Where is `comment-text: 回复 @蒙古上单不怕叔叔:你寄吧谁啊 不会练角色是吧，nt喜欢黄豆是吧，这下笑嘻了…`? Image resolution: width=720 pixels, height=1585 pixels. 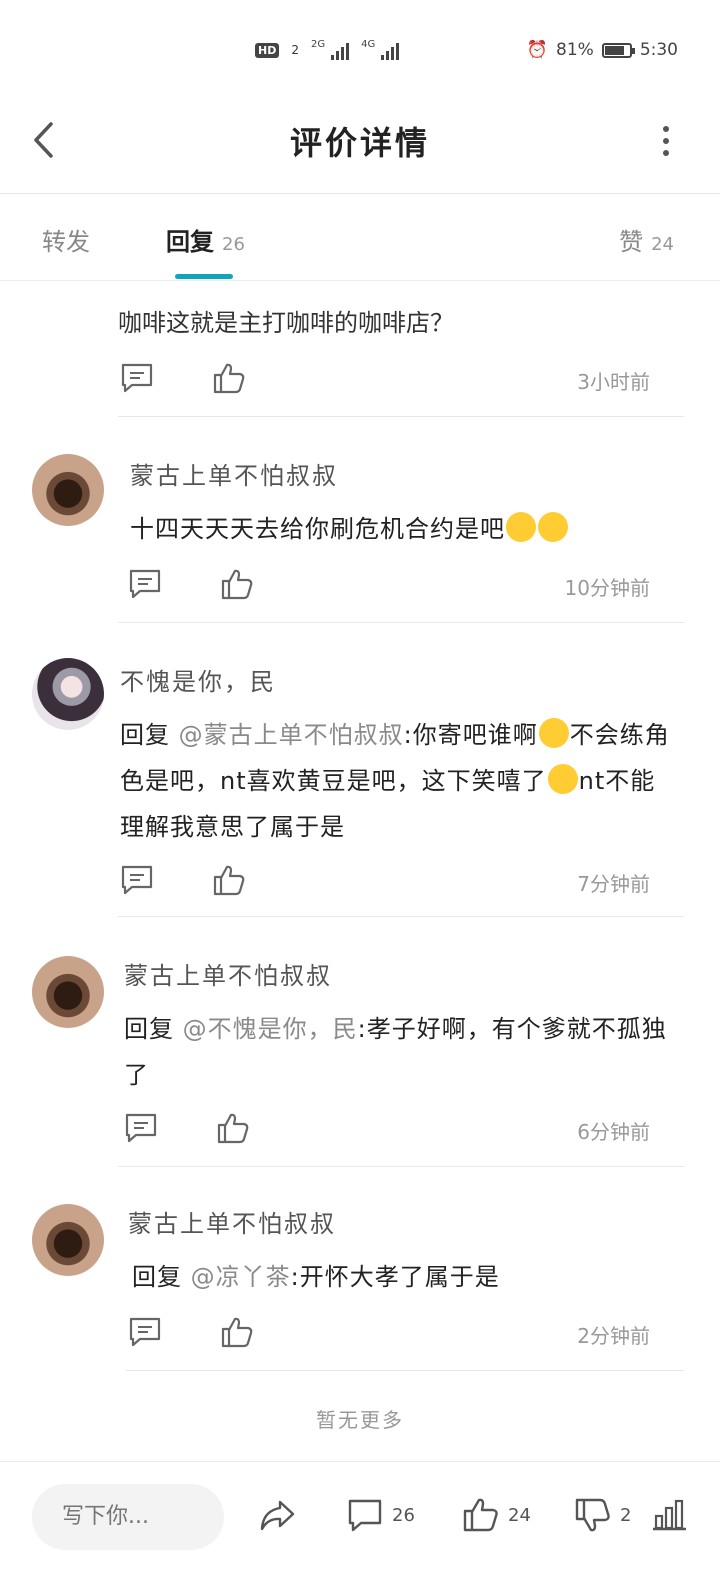
comment-text: 回复 @蒙古上单不怕叔叔:你寄吧谁啊 不会练角色是吧，nt喜欢黄豆是吧，这下笑嘻了… is located at coordinates (400, 781).